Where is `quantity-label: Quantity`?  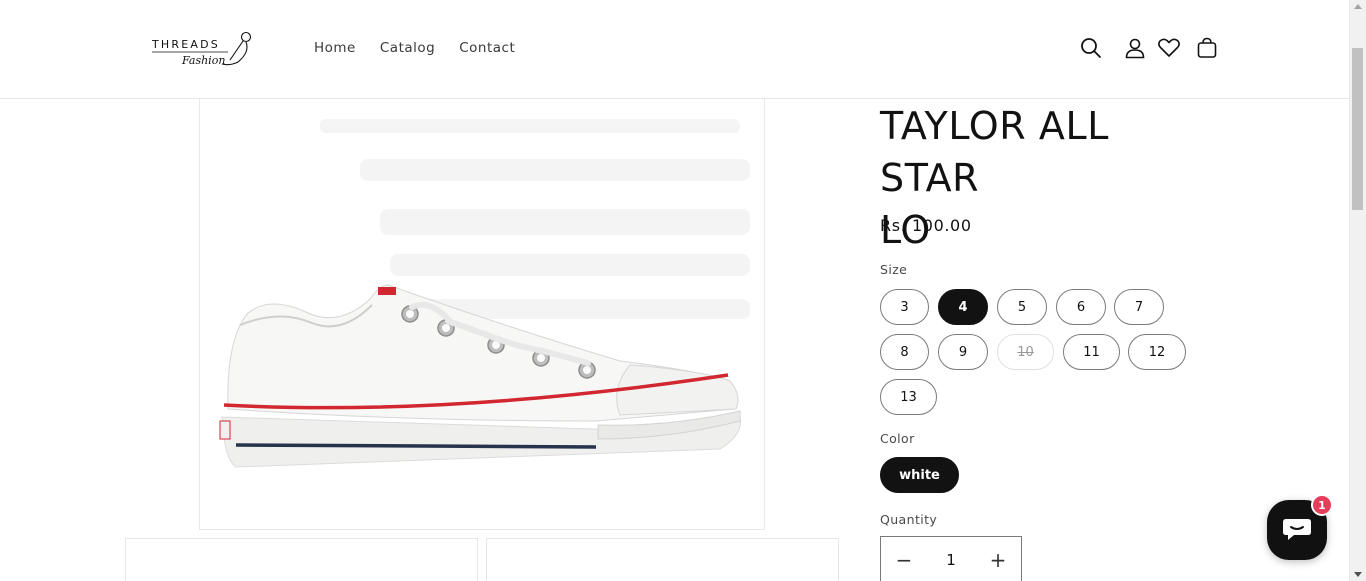 quantity-label: Quantity is located at coordinates (909, 519).